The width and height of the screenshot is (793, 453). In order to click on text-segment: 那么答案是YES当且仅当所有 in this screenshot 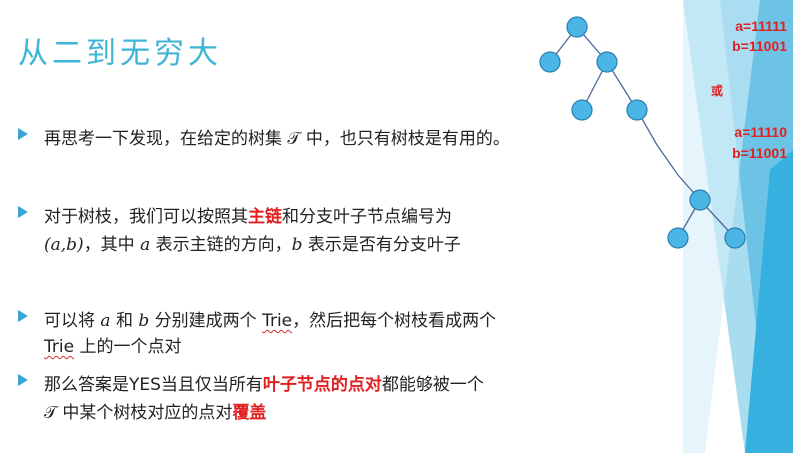, I will do `click(153, 385)`.